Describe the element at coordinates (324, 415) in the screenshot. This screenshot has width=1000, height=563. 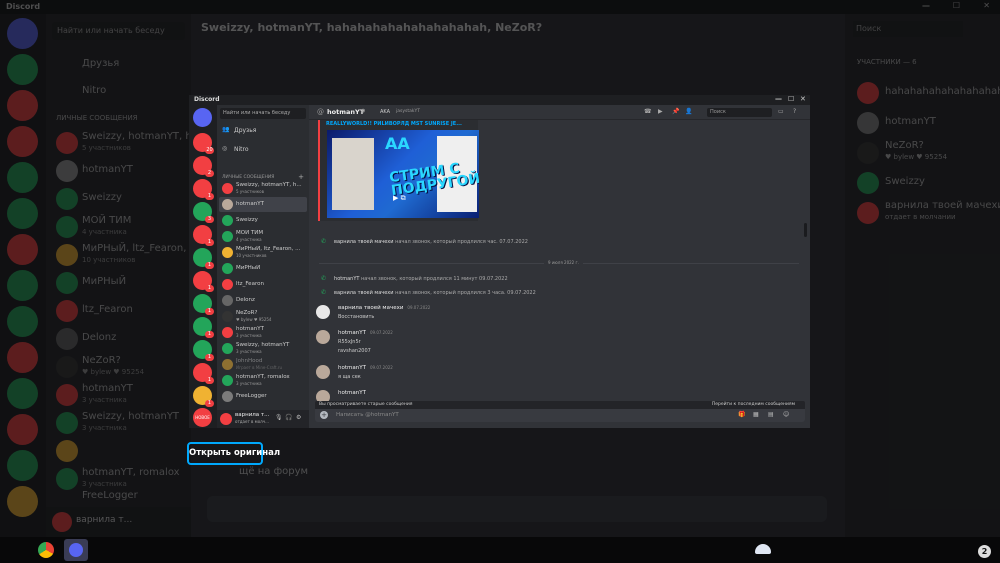
I see `add-attachment-icon: +` at that location.